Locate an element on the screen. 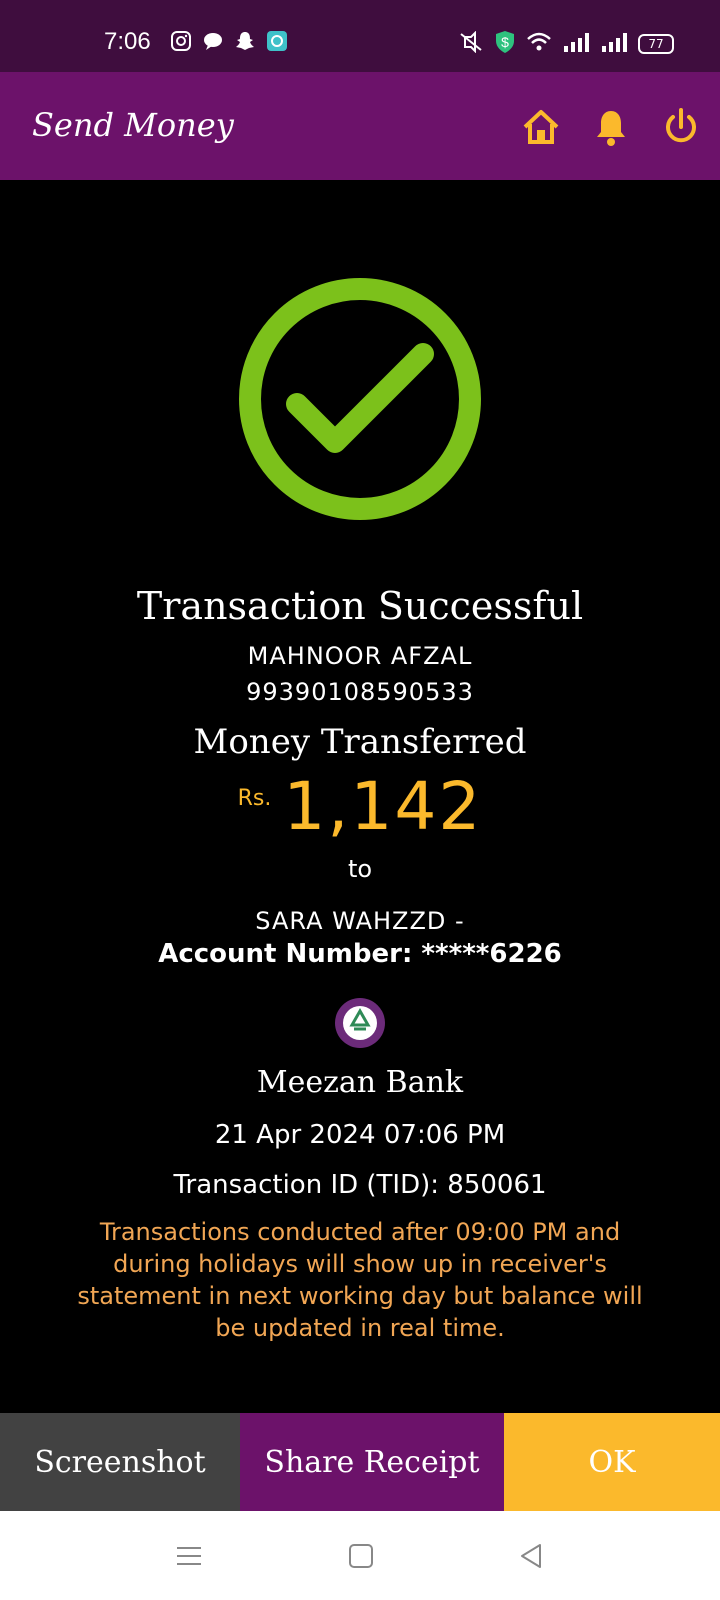  transaction-id: Transaction ID (TID): 850061 is located at coordinates (360, 1185).